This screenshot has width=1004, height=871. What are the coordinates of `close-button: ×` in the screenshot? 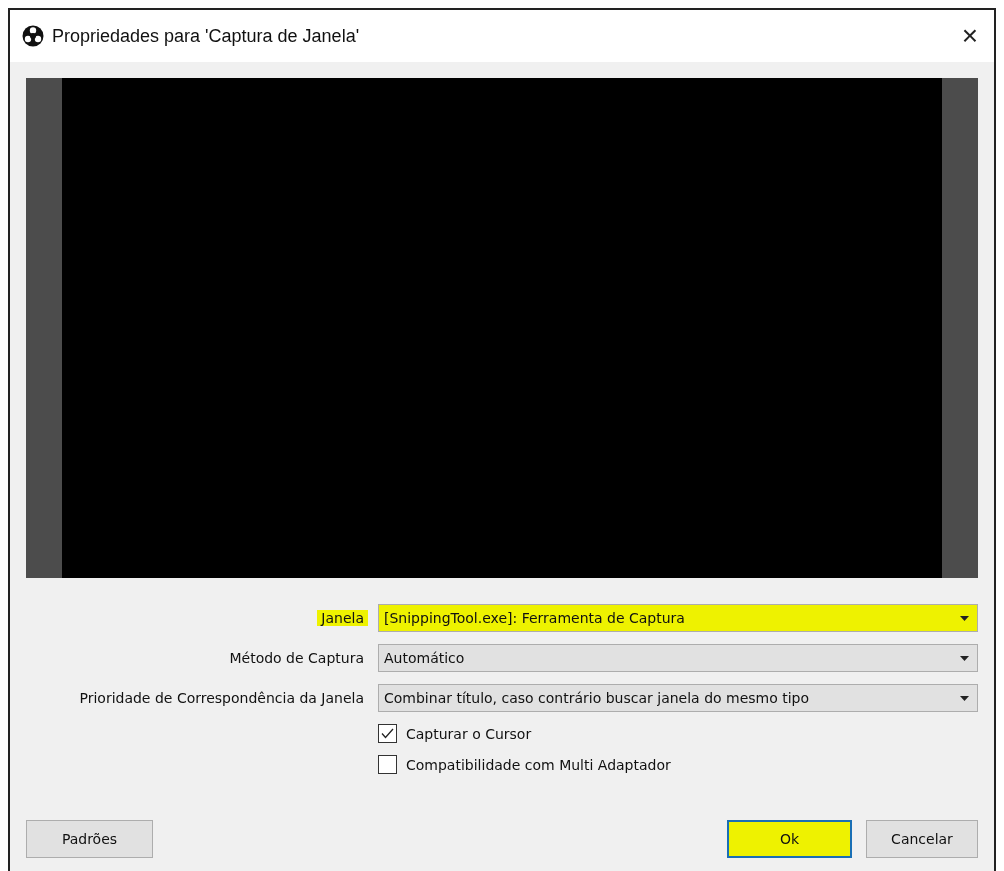 It's located at (969, 36).